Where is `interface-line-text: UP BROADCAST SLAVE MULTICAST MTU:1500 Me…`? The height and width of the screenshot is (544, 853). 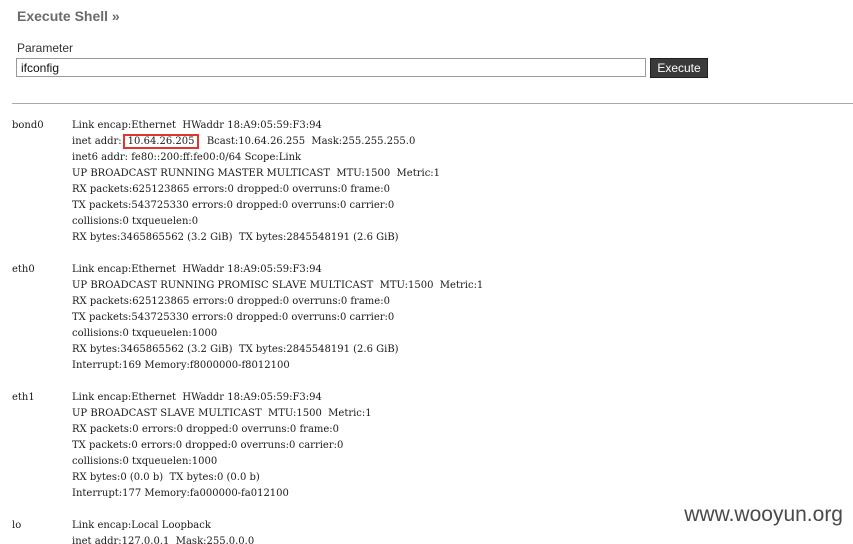 interface-line-text: UP BROADCAST SLAVE MULTICAST MTU:1500 Me… is located at coordinates (222, 413).